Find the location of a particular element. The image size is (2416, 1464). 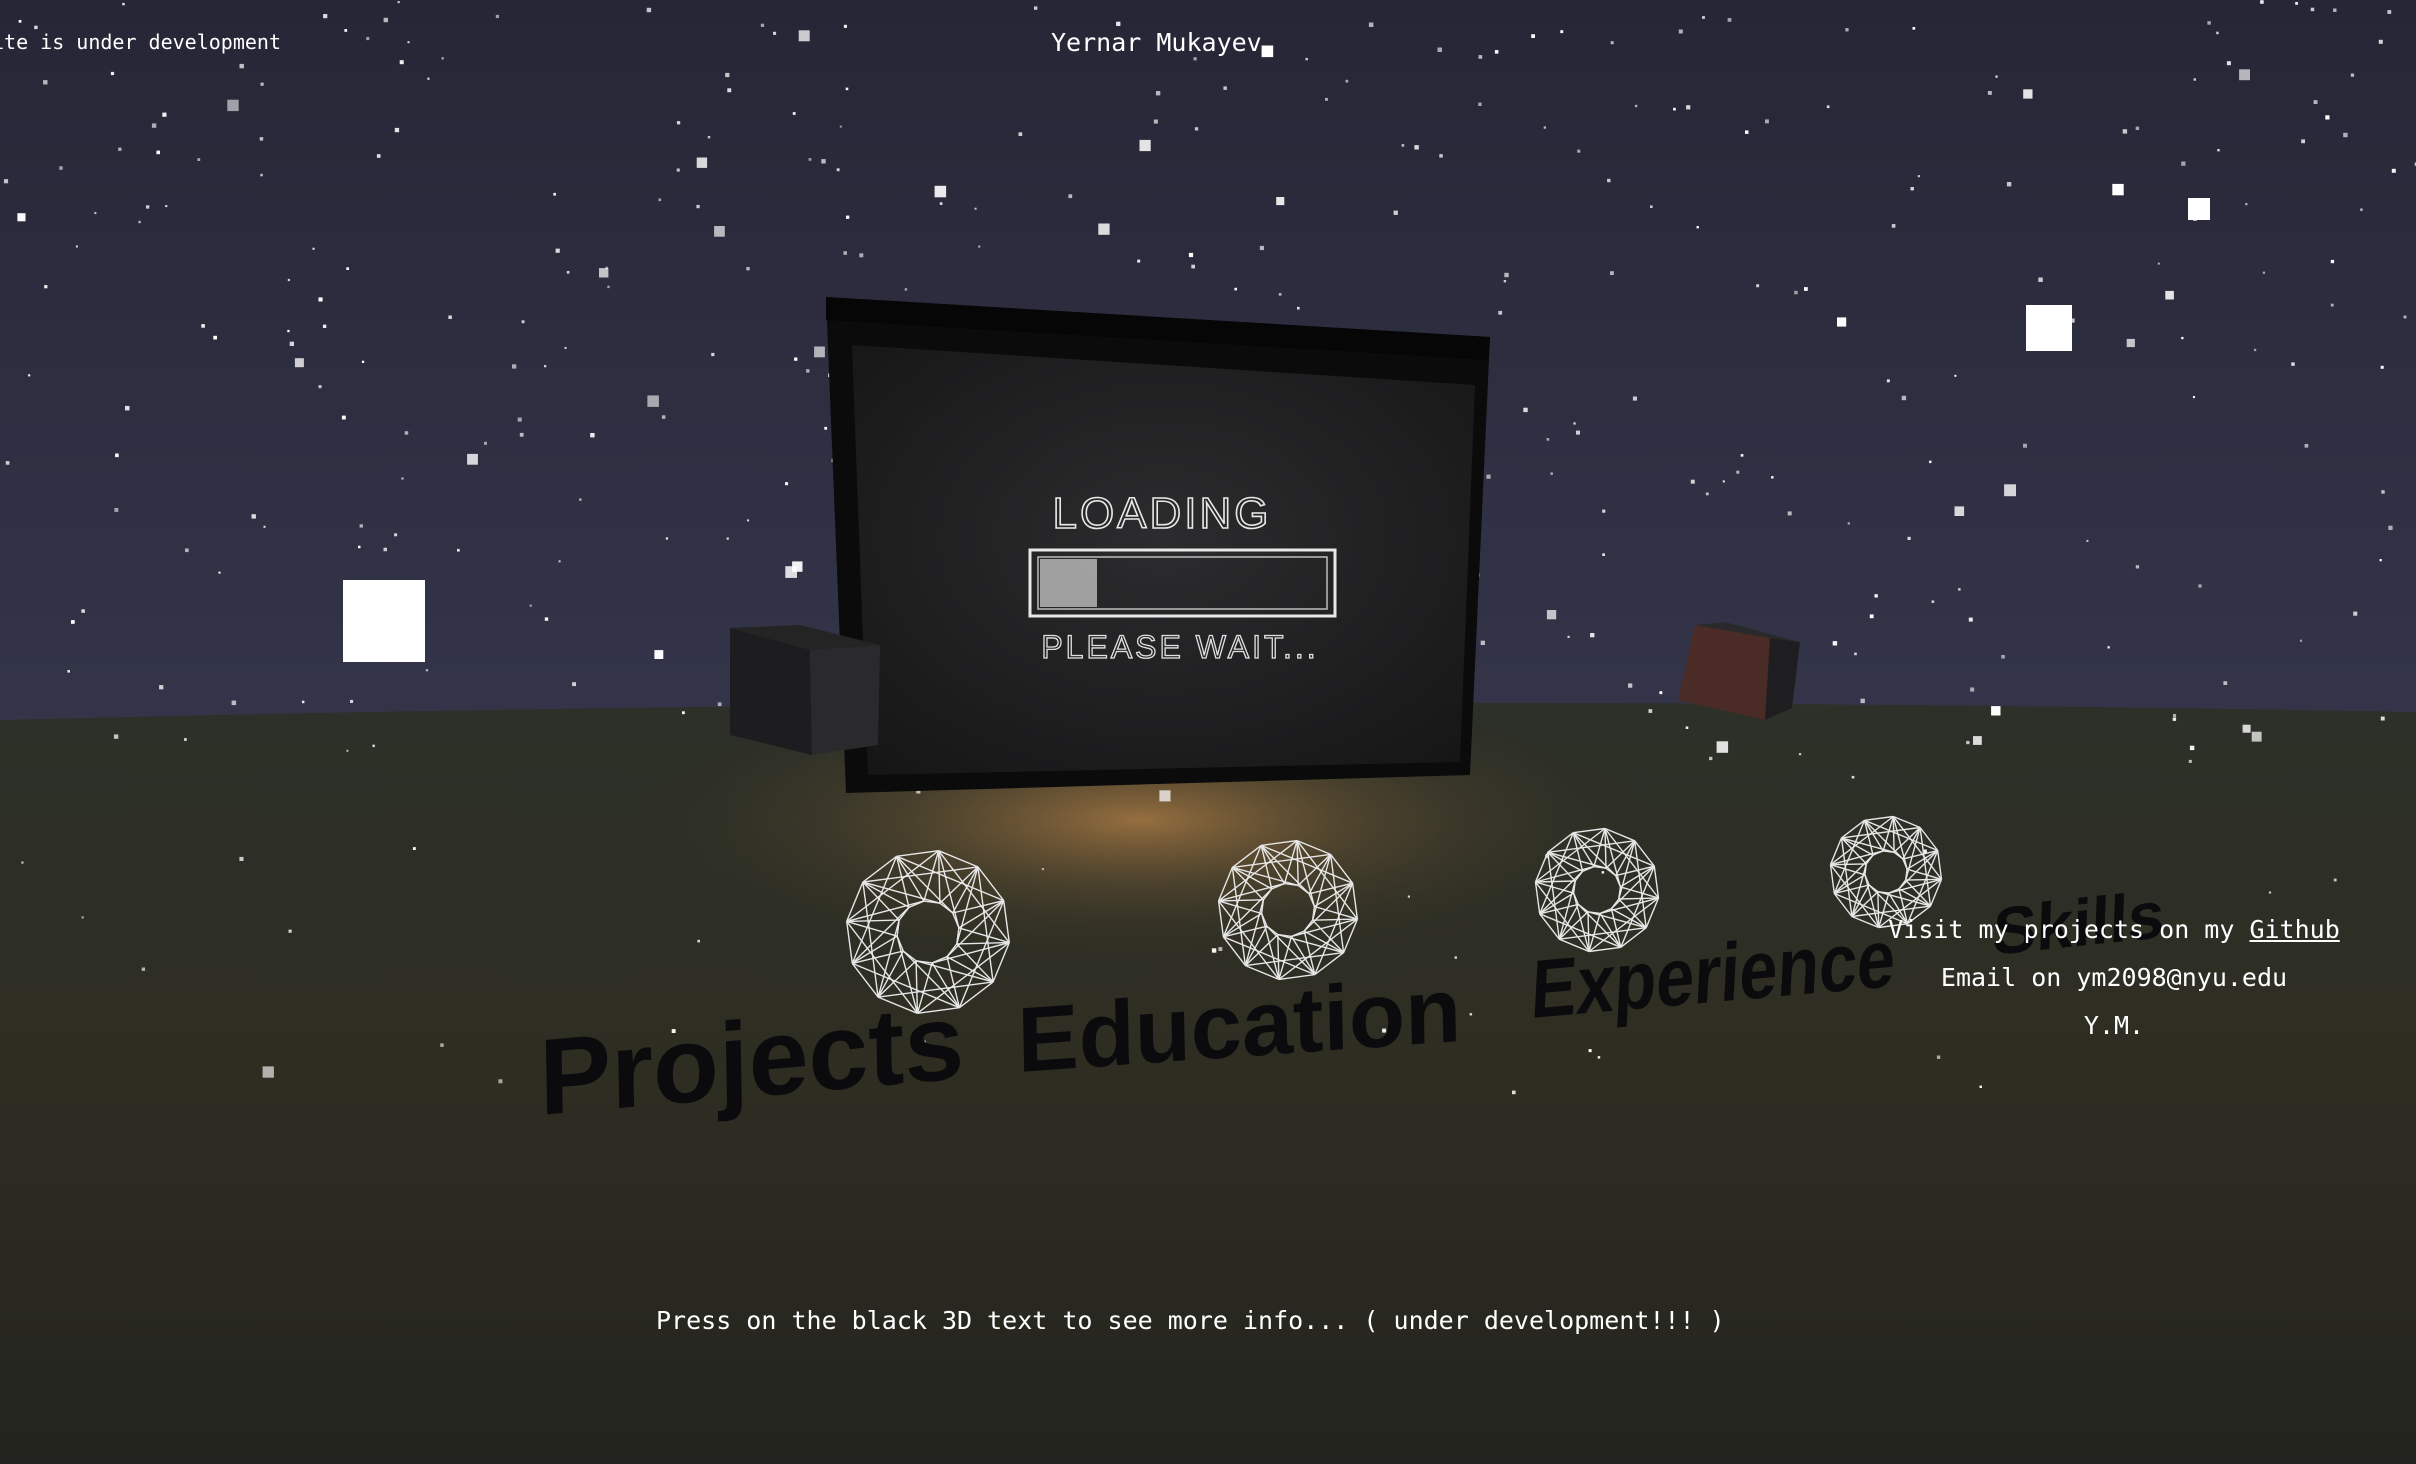

email-line: Email on ym2098@nyu.edu is located at coordinates (2114, 977).